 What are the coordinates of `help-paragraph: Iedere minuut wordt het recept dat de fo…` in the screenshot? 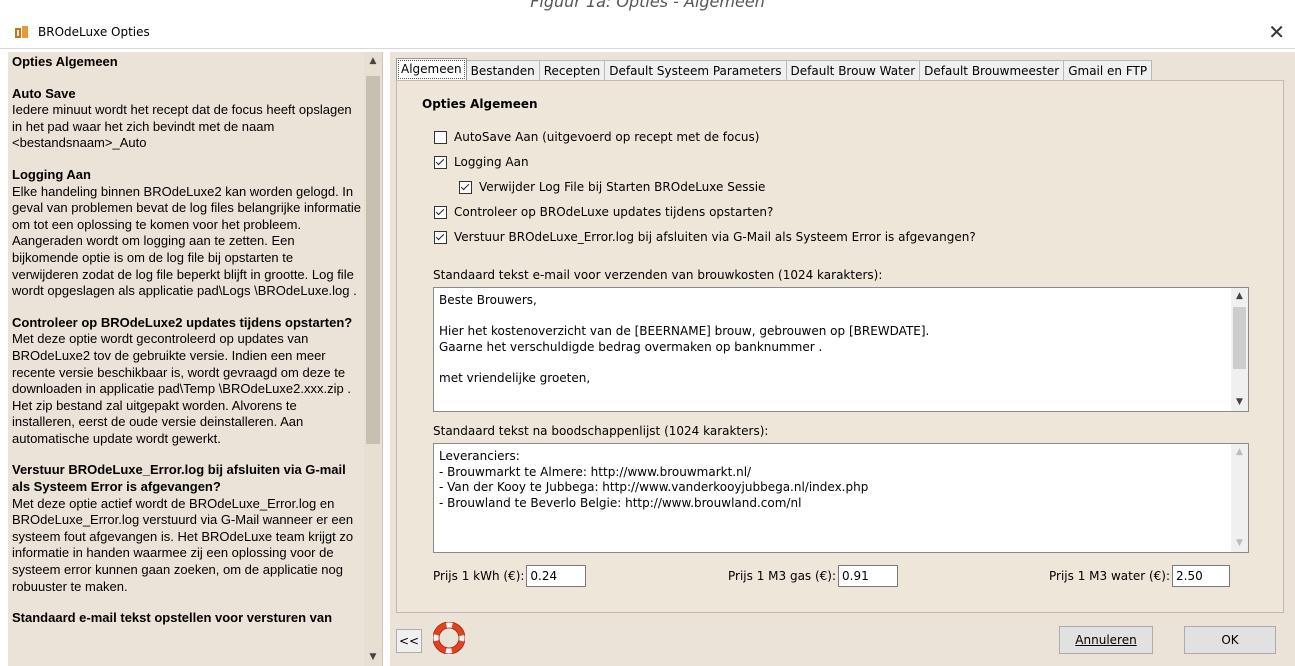 It's located at (182, 126).